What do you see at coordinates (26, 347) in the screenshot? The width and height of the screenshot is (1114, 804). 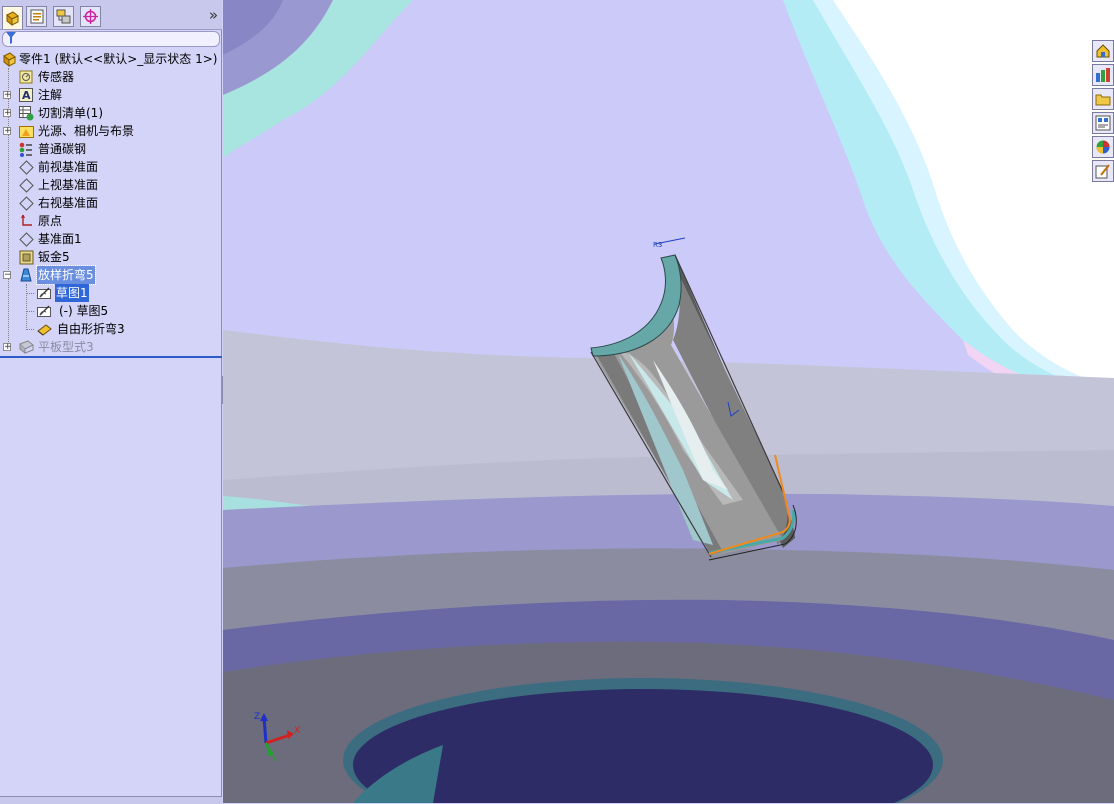 I see `flat-pattern-icon` at bounding box center [26, 347].